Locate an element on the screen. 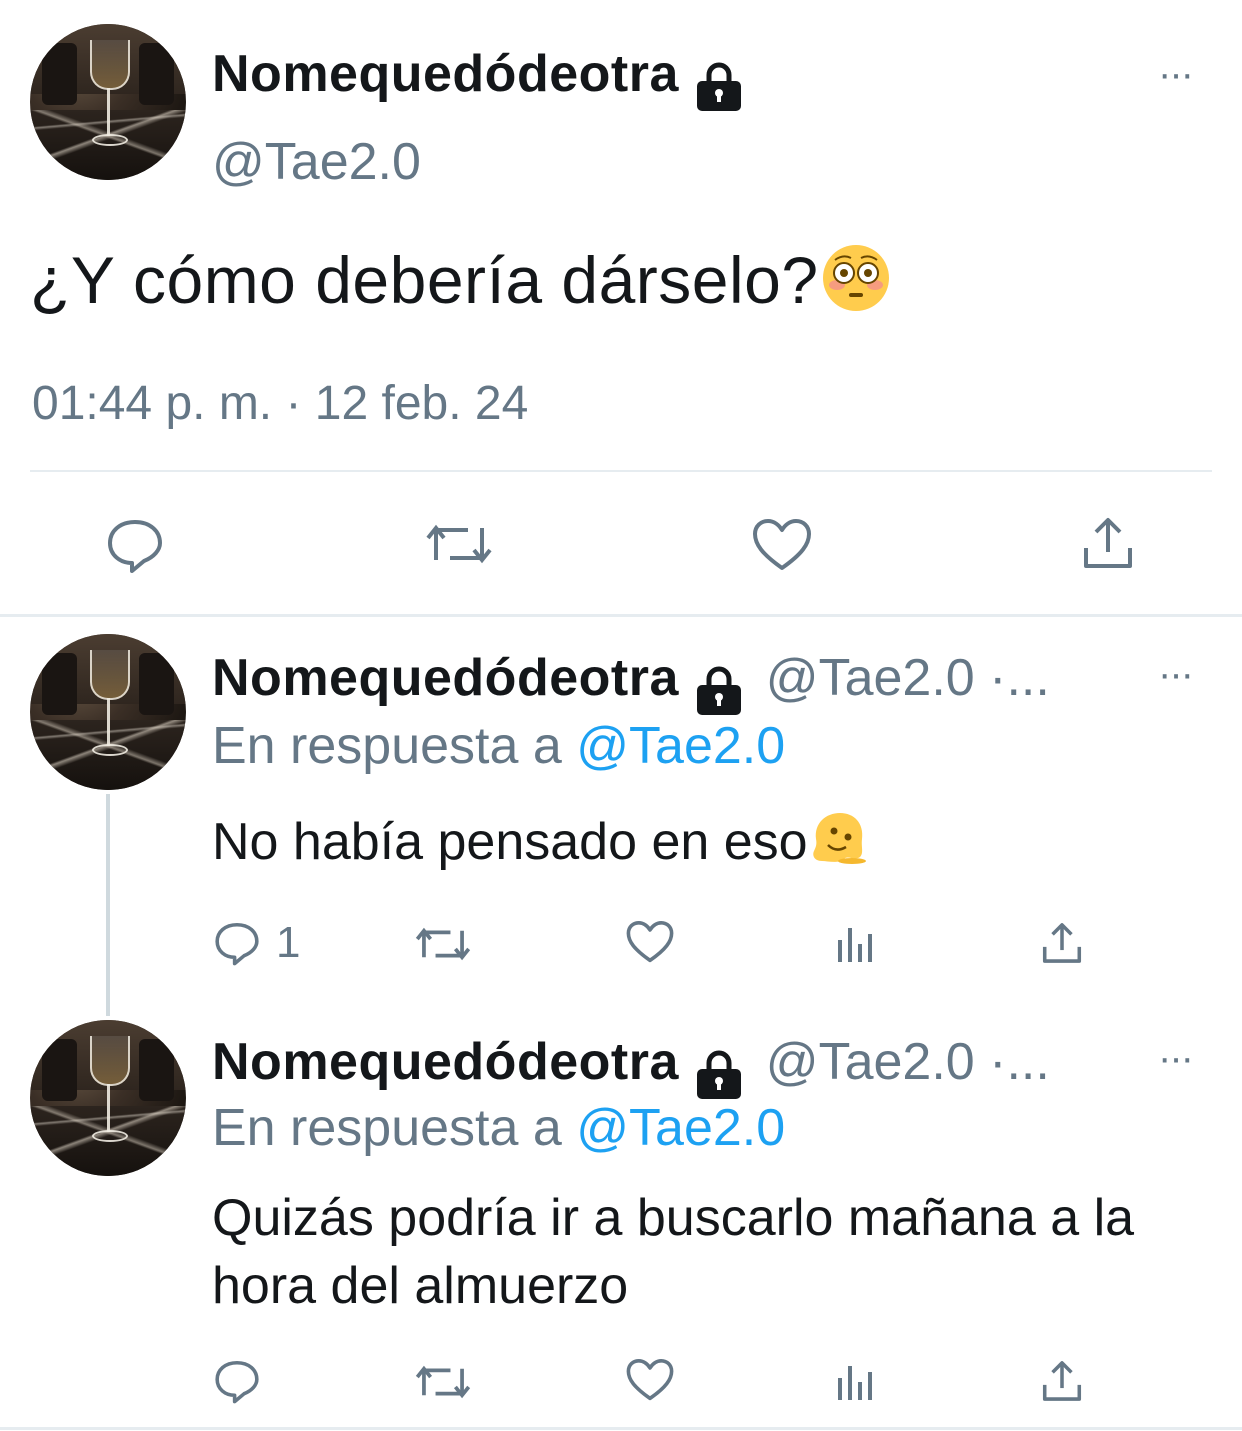 The height and width of the screenshot is (1431, 1242). bottom-divider is located at coordinates (621, 1428).